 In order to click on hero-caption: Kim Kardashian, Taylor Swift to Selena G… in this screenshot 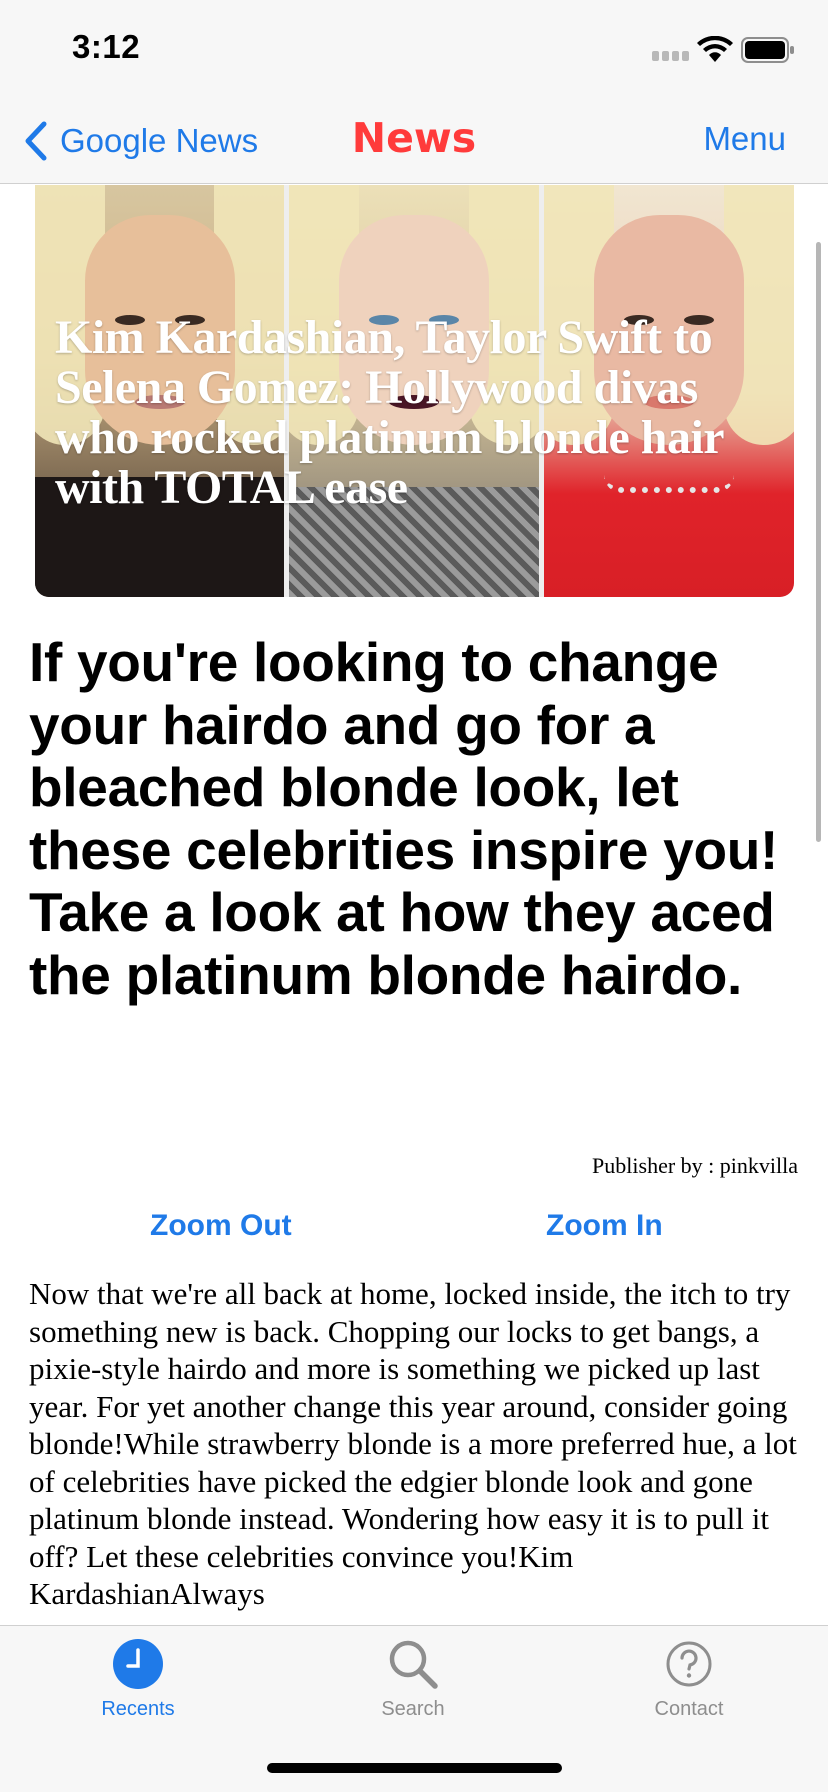, I will do `click(389, 412)`.